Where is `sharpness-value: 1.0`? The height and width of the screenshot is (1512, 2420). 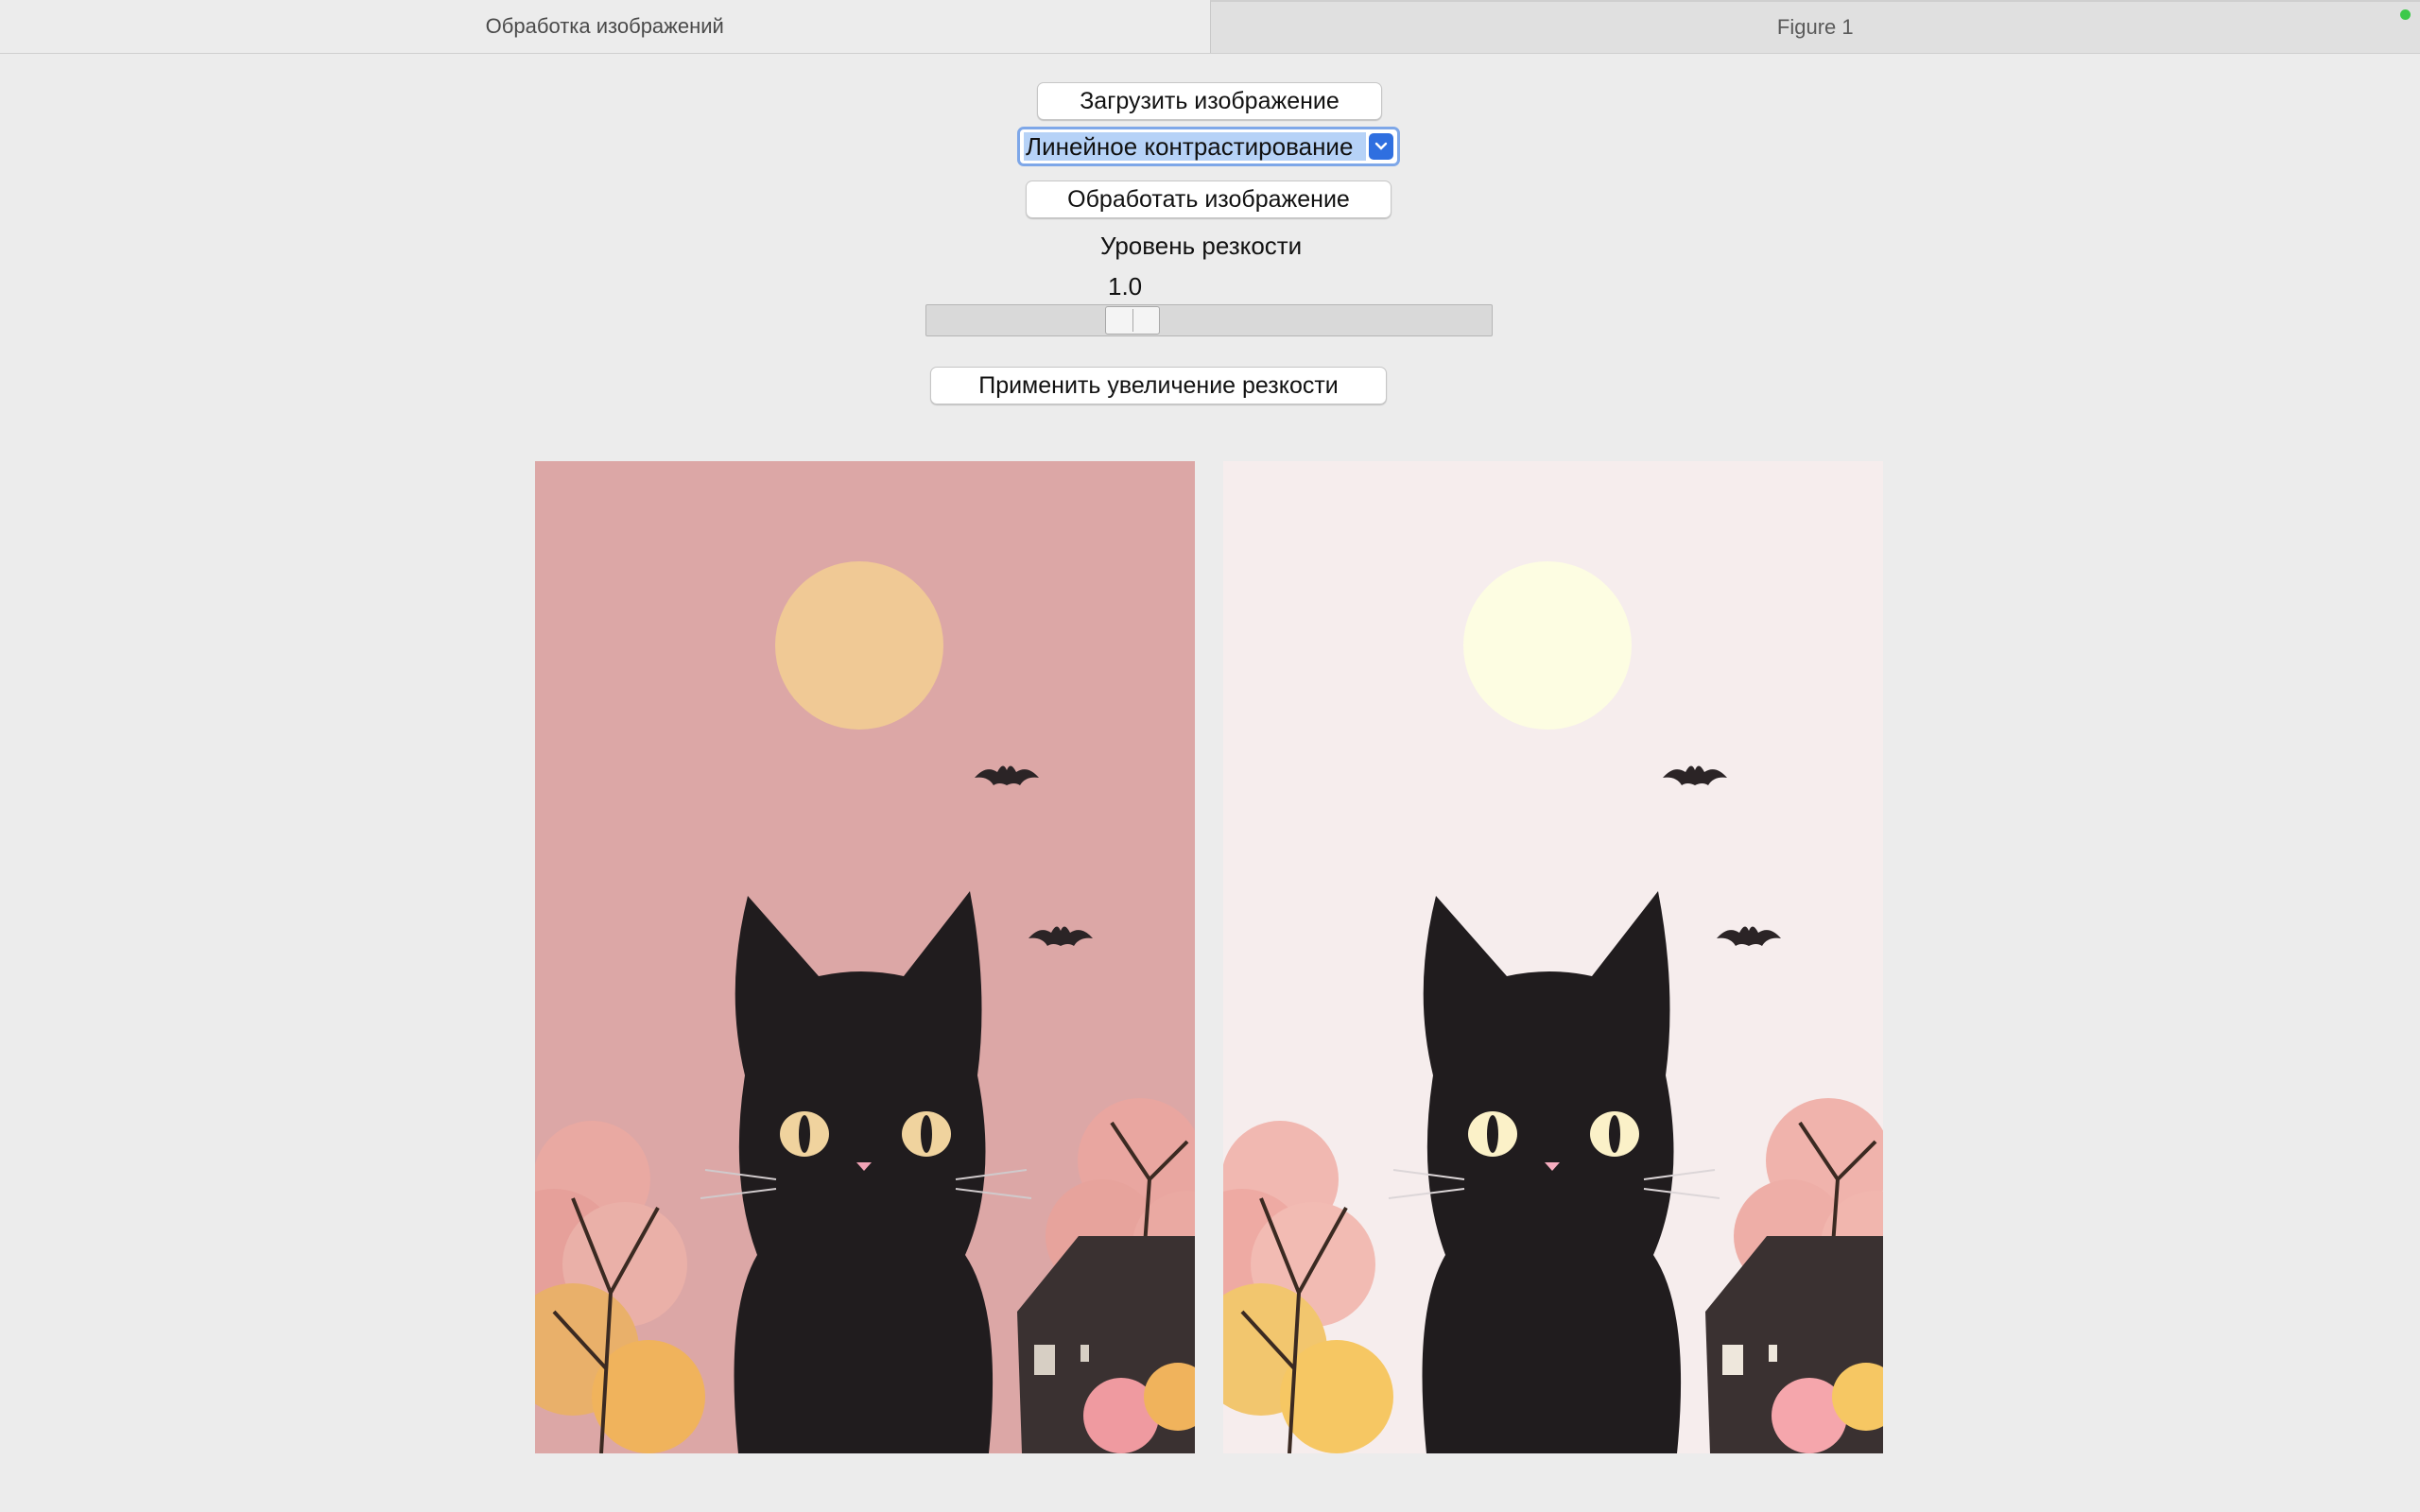 sharpness-value: 1.0 is located at coordinates (1125, 286).